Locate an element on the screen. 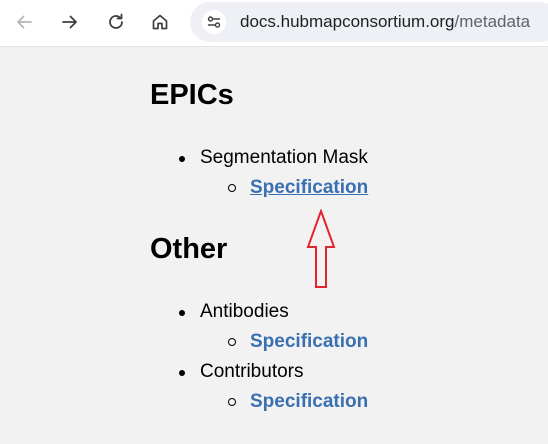  back-arrow-icon is located at coordinates (24, 22).